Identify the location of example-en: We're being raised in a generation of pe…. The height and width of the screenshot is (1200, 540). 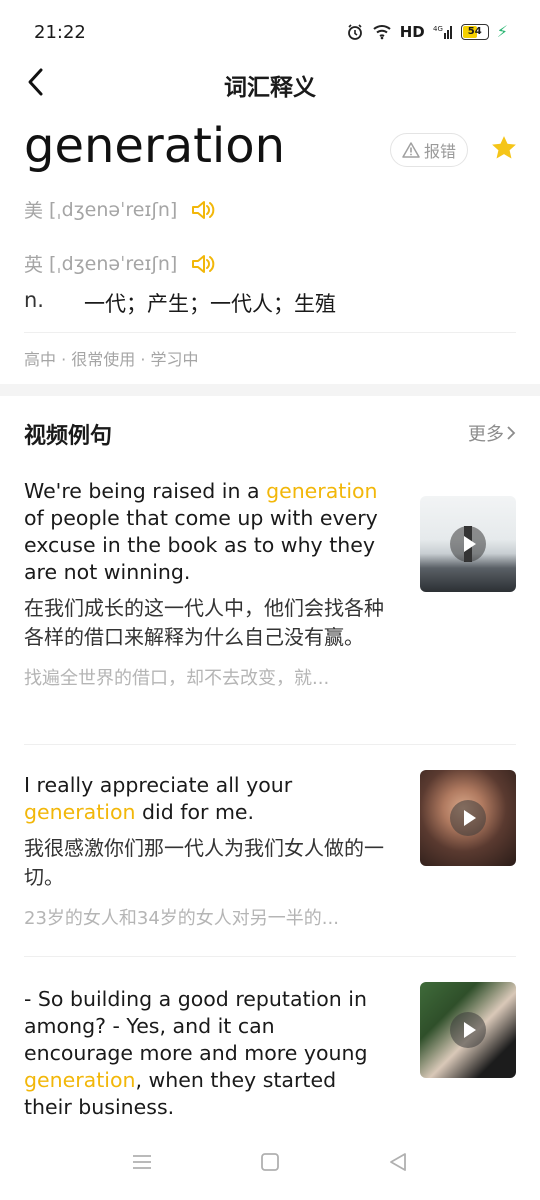
(201, 531).